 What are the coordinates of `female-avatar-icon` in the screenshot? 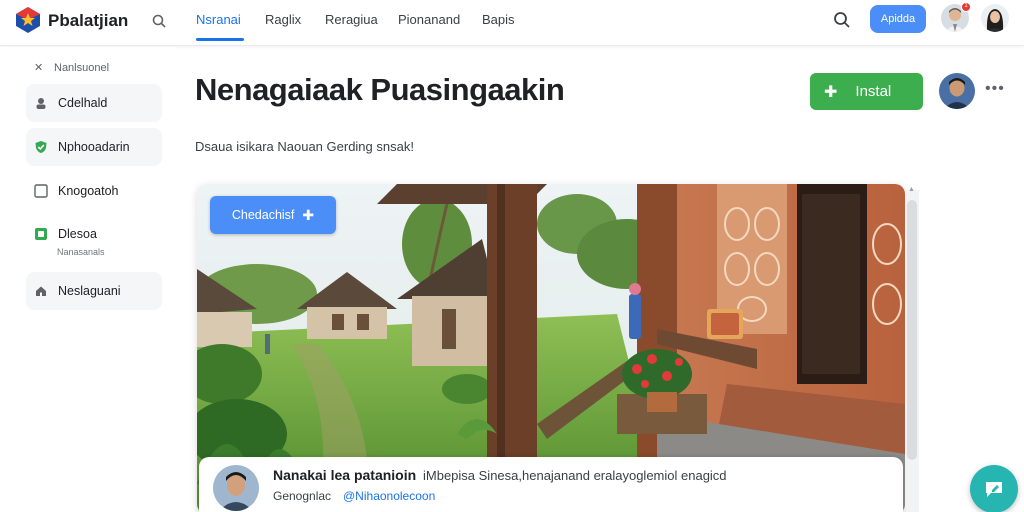 It's located at (995, 18).